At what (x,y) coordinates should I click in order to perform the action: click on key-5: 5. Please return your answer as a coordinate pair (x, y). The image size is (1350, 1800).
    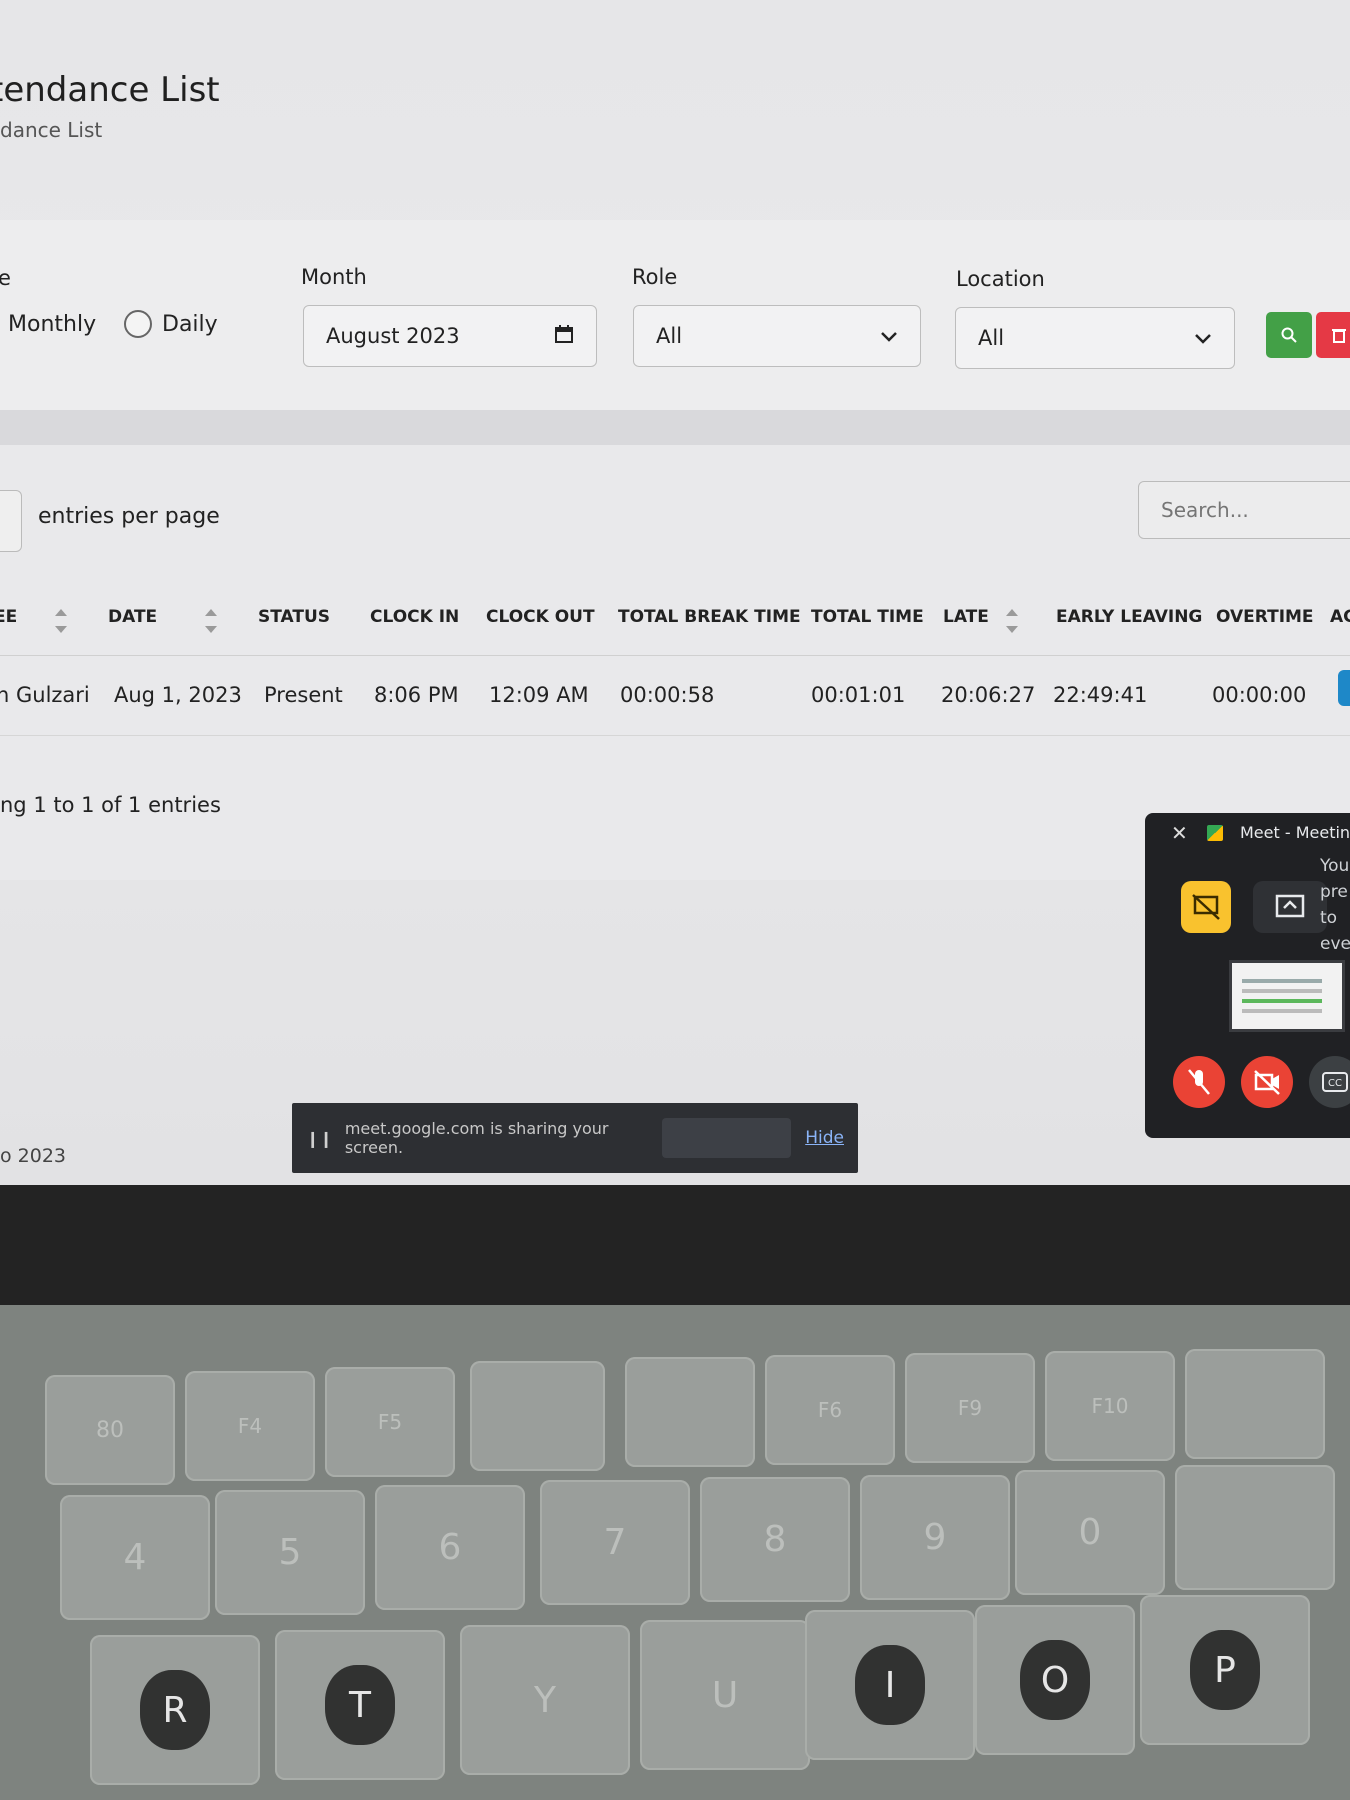
    Looking at the image, I should click on (290, 1552).